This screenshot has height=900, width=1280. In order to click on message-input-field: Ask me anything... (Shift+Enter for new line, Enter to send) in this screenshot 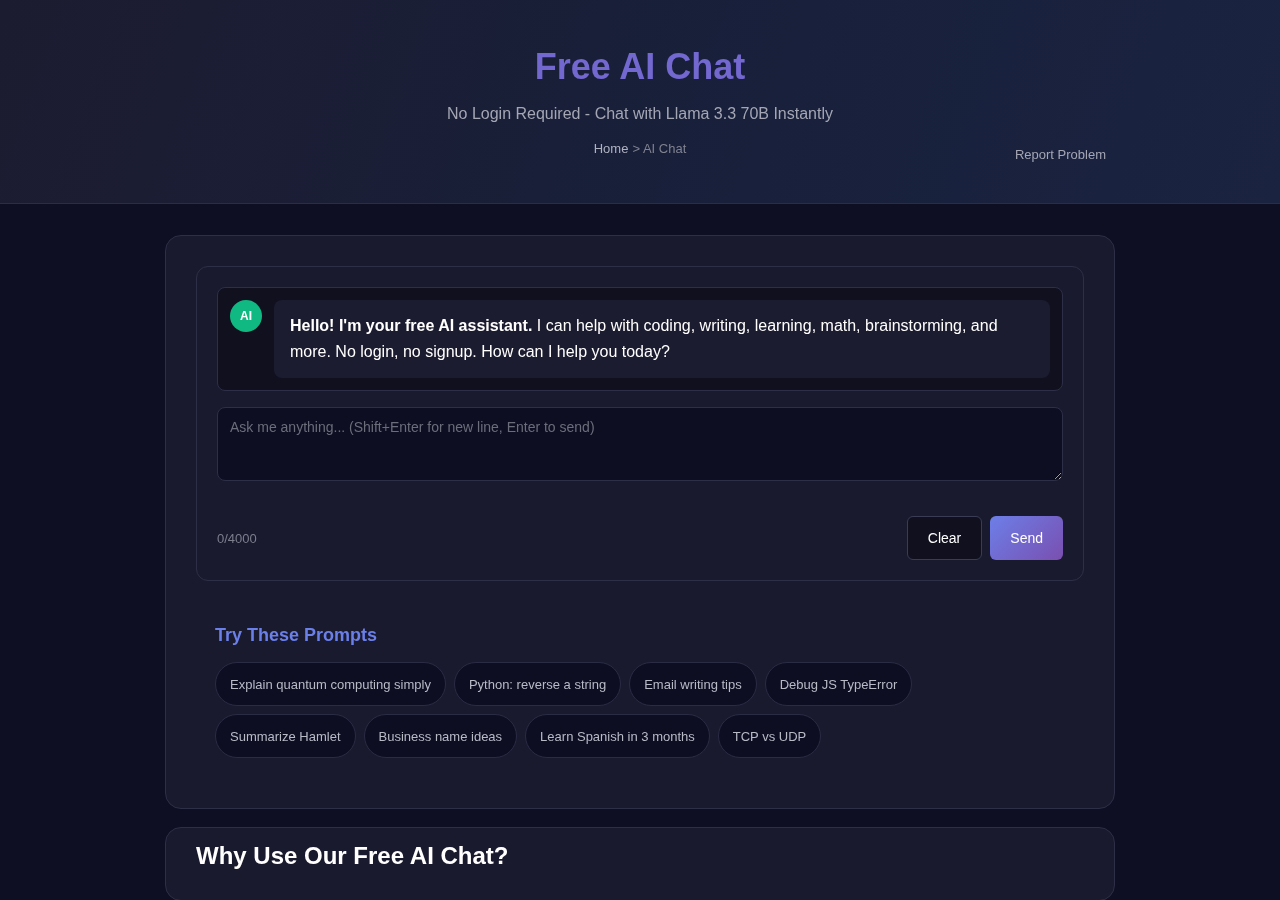, I will do `click(640, 444)`.